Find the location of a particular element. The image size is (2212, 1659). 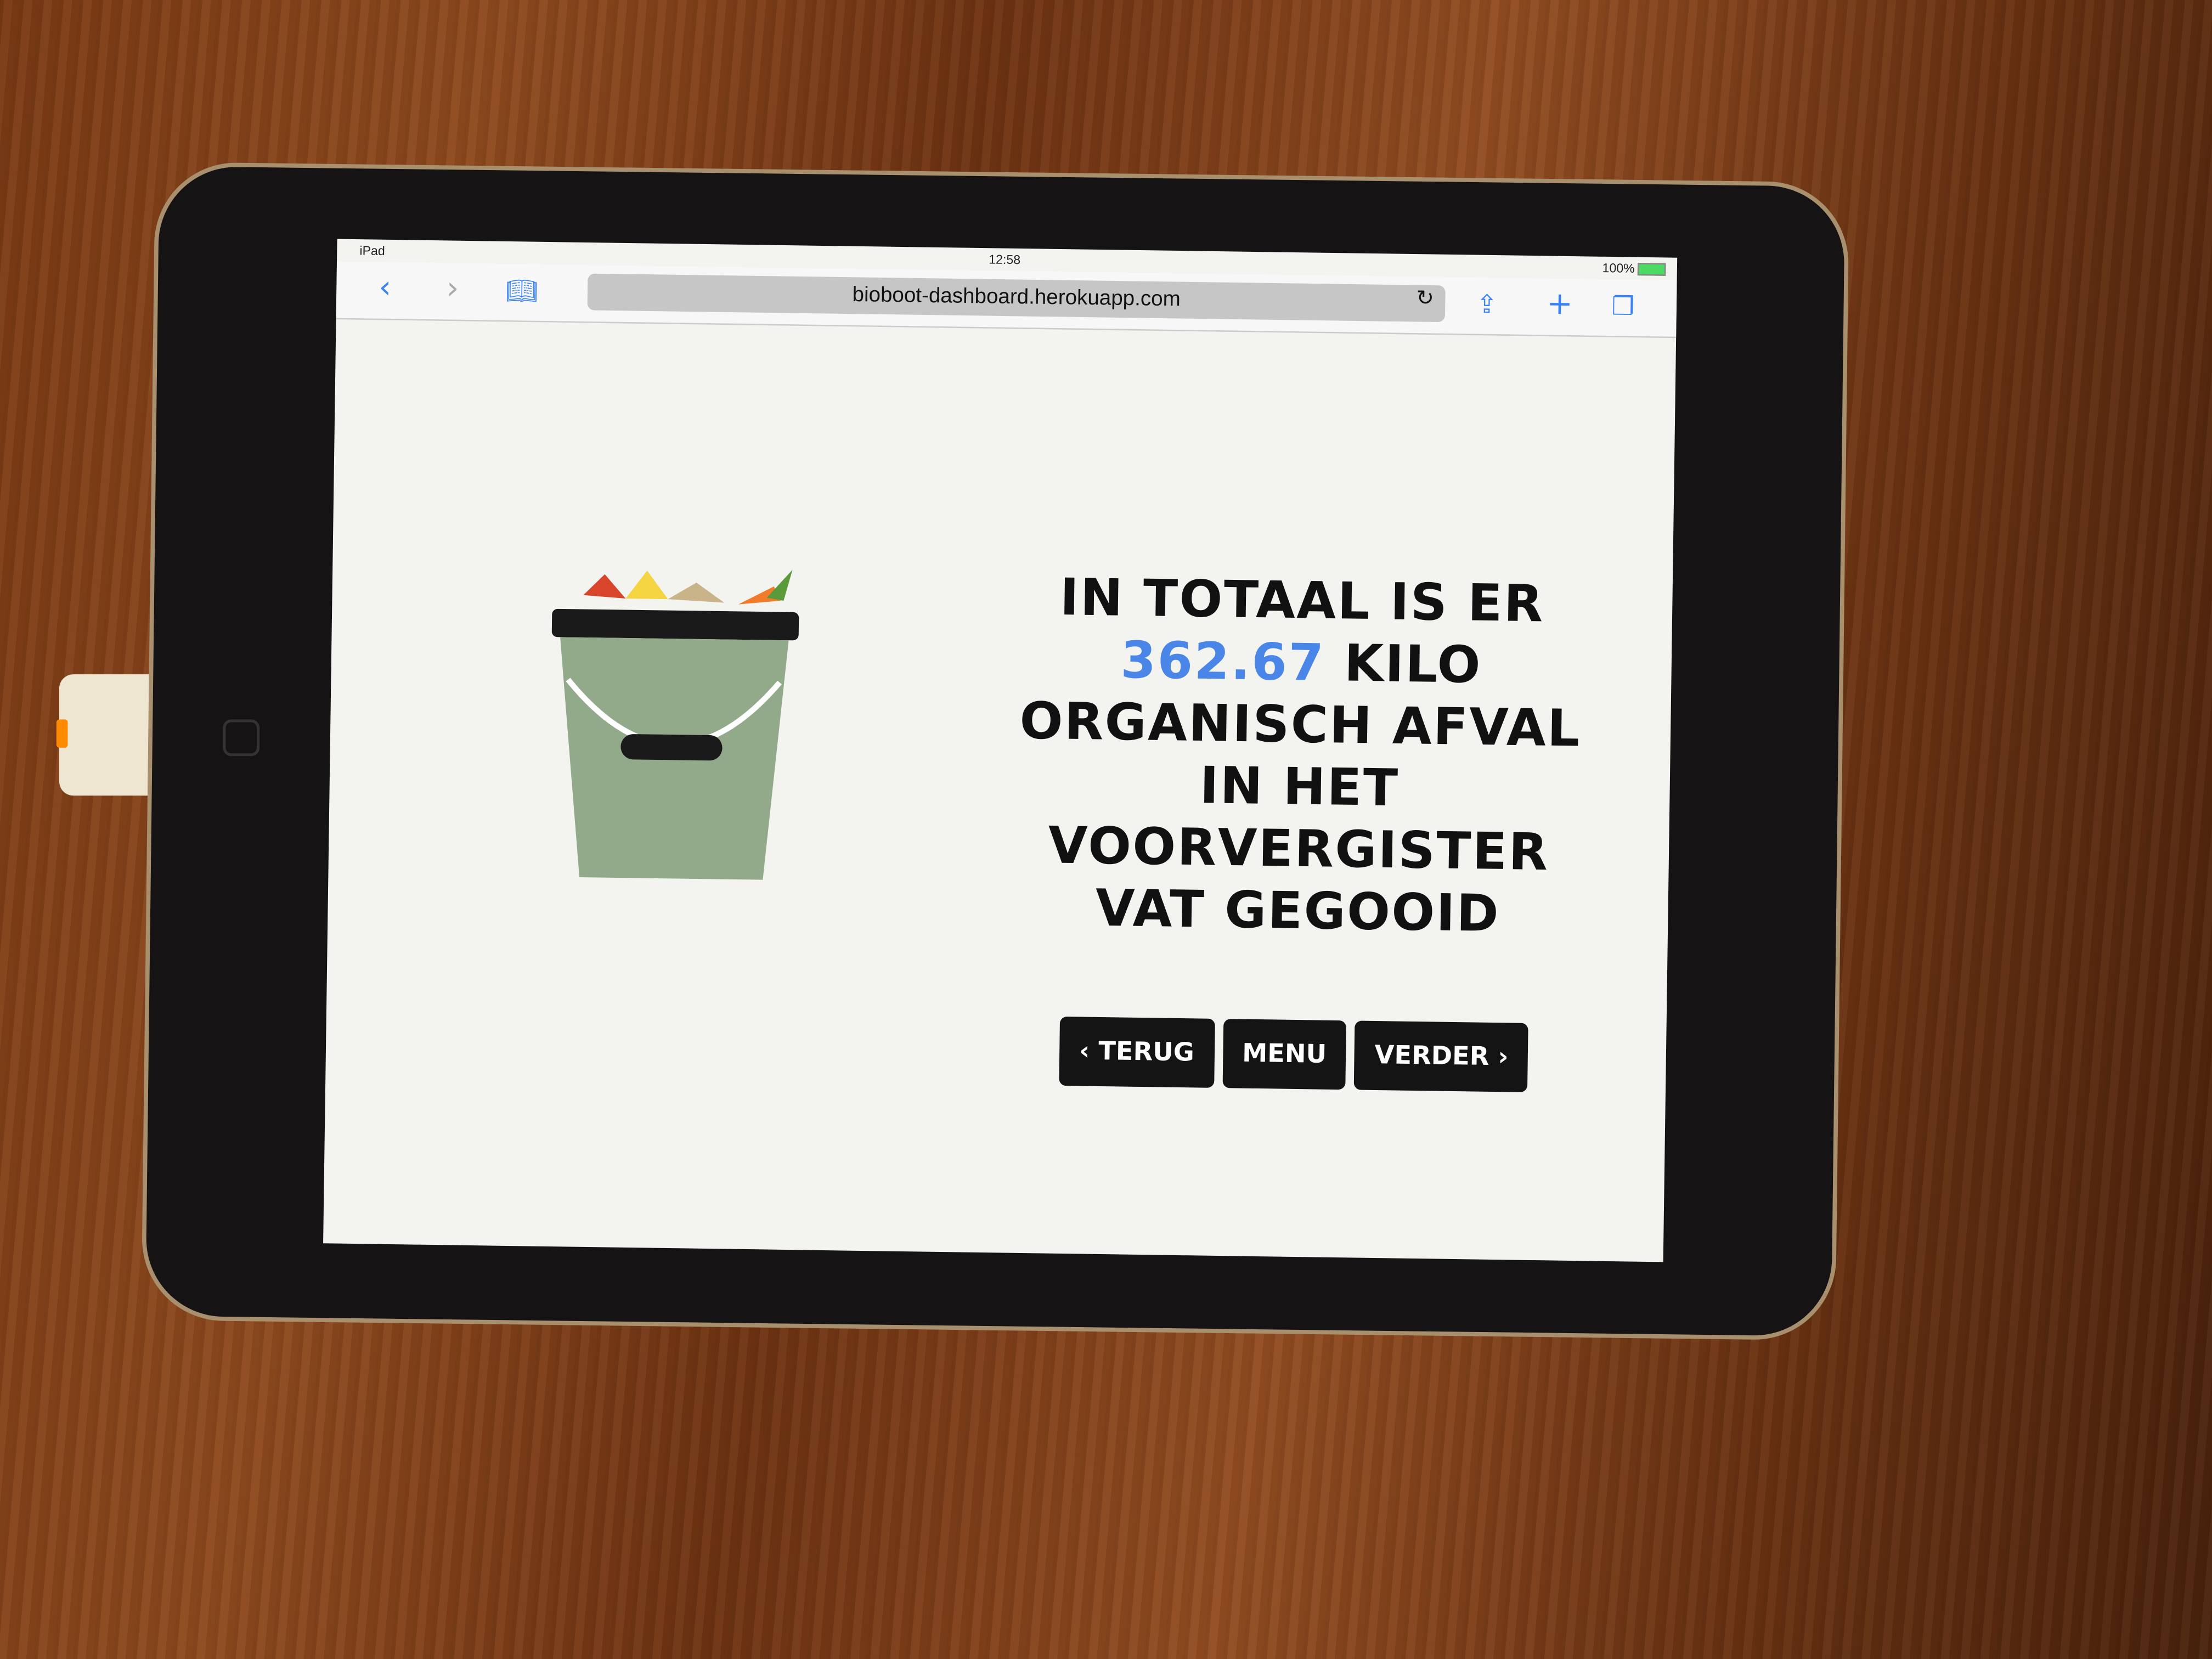

back-icon: ‹ is located at coordinates (386, 288).